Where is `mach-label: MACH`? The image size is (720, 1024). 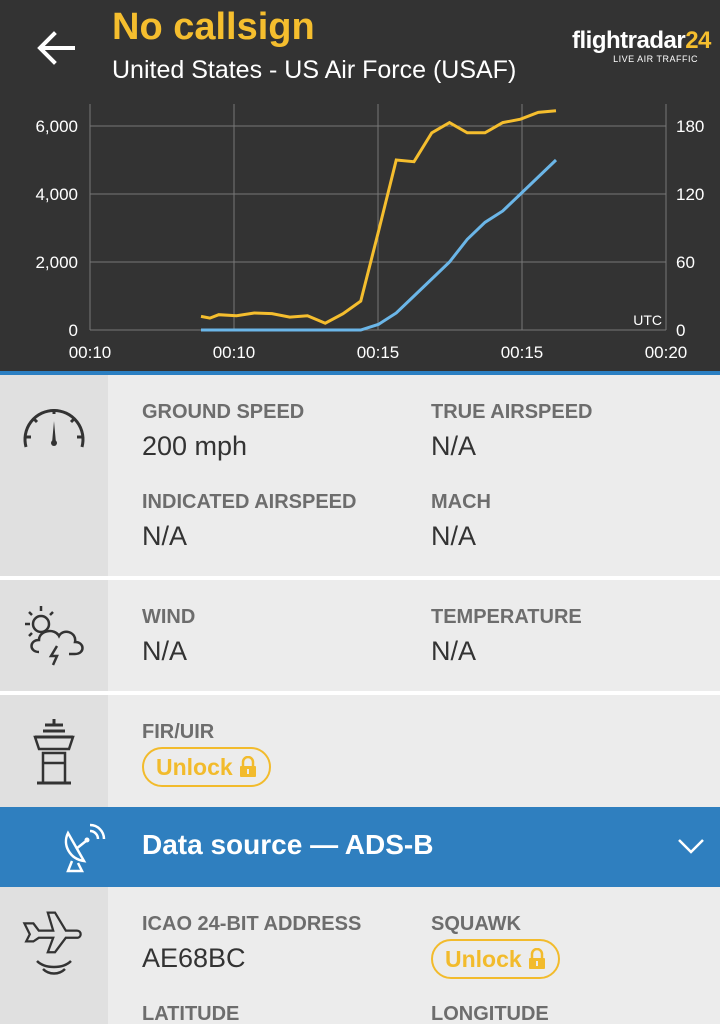
mach-label: MACH is located at coordinates (461, 502).